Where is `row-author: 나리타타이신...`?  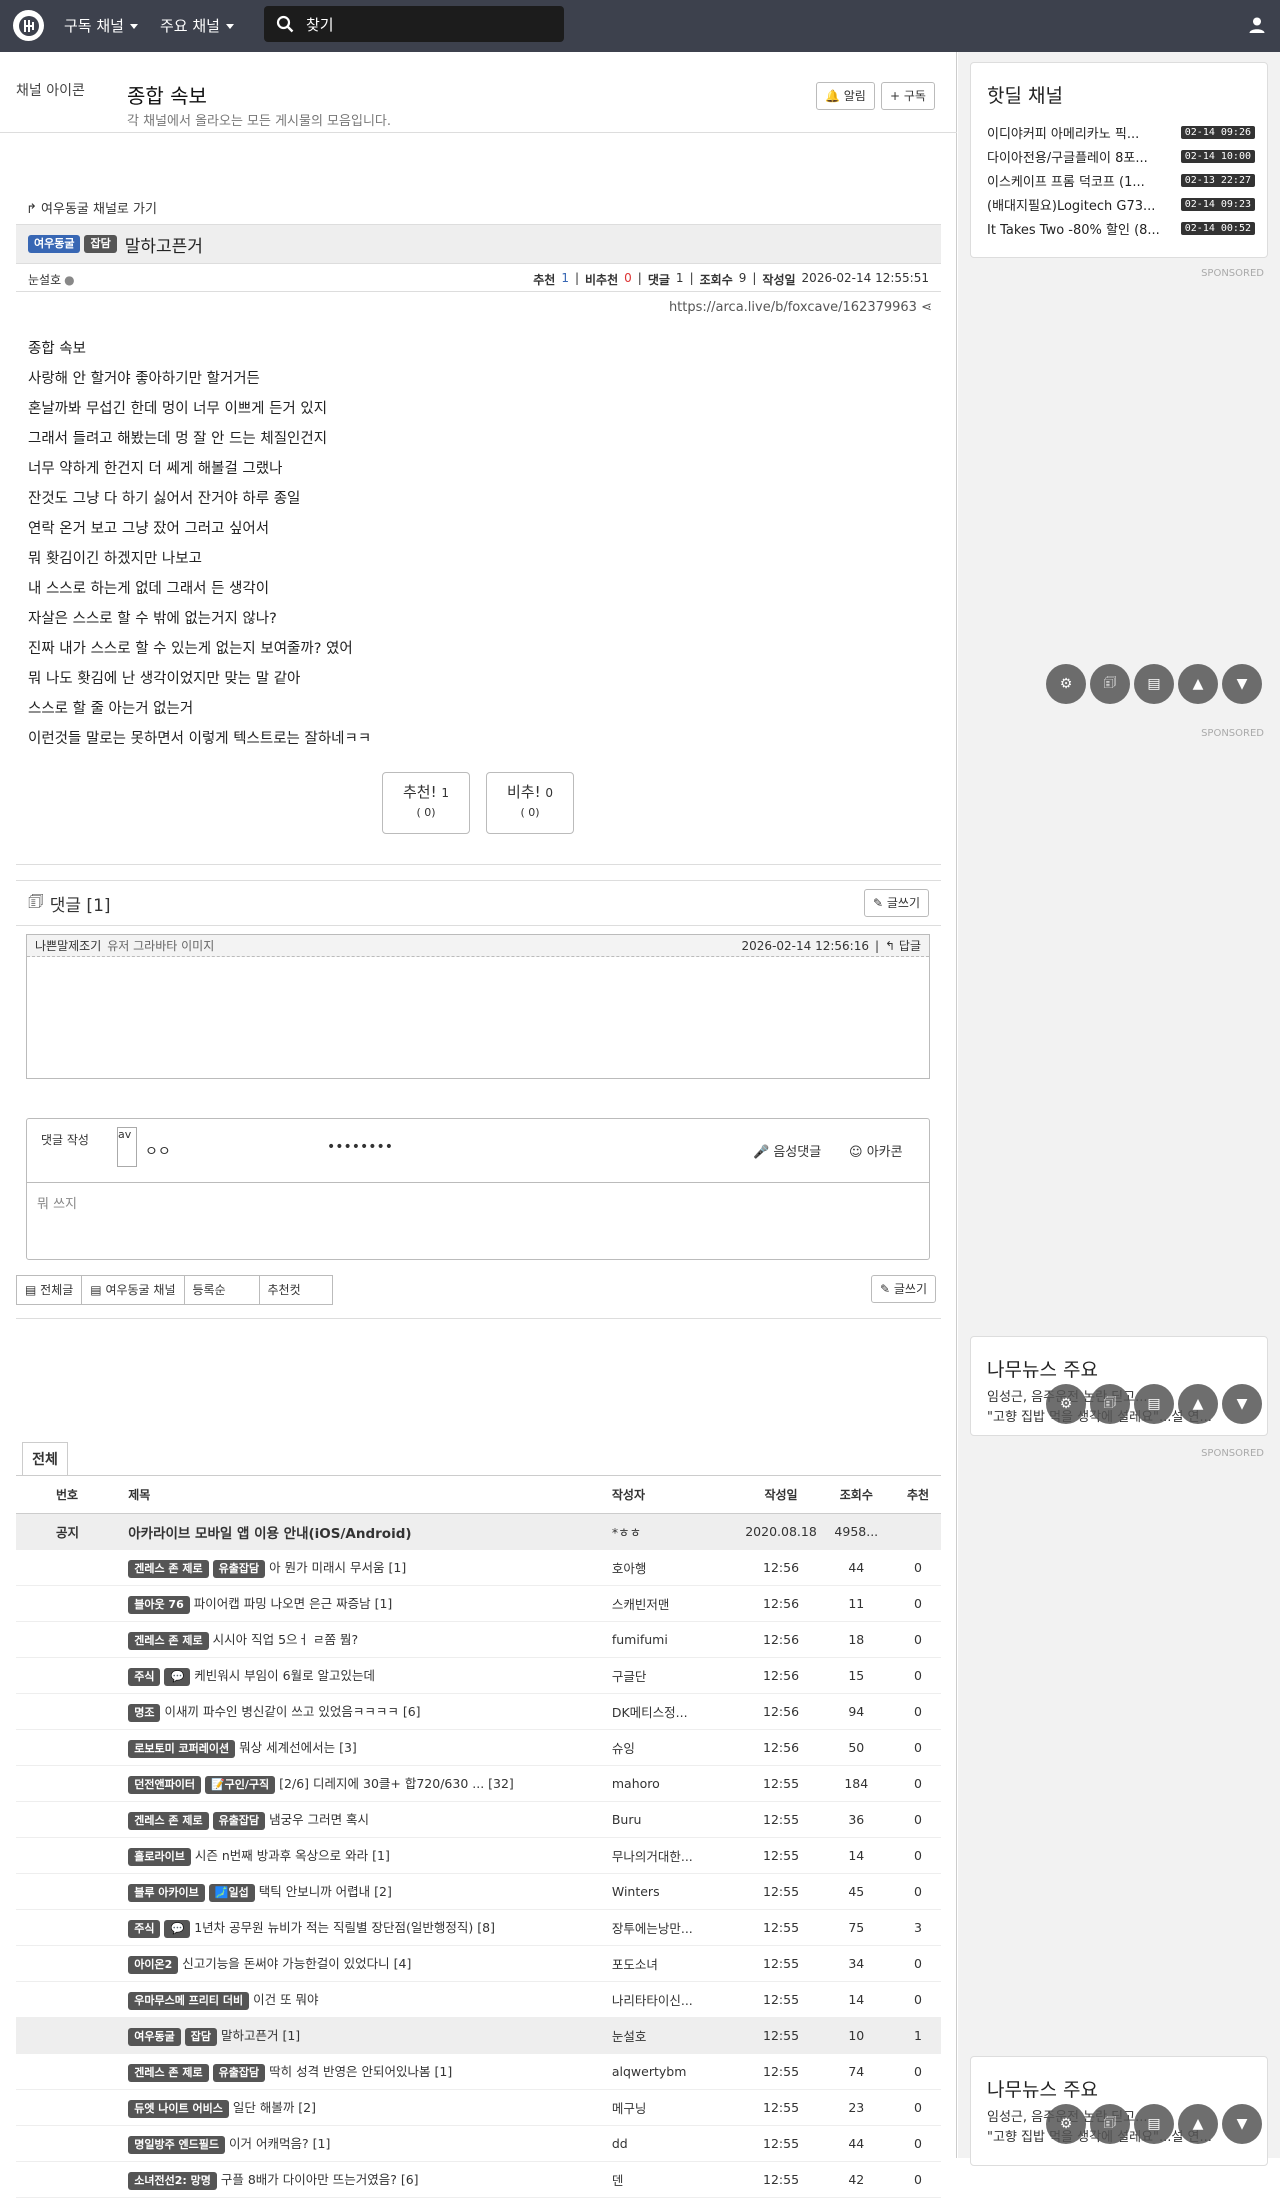
row-author: 나리타타이신... is located at coordinates (678, 1999).